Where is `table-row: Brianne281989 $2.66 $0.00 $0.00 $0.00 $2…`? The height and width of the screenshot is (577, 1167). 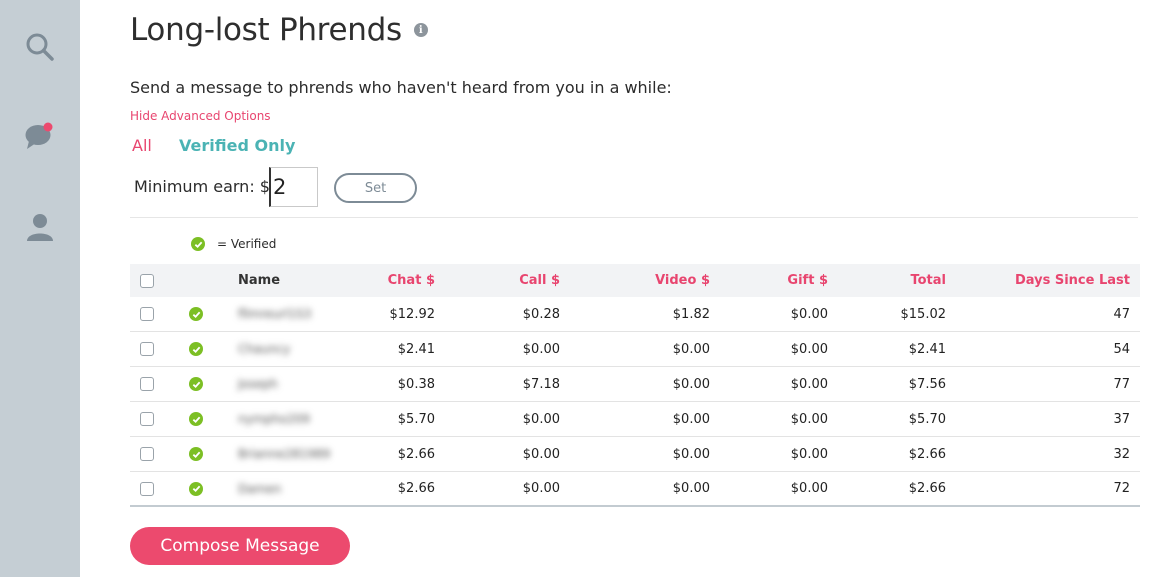
table-row: Brianne281989 $2.66 $0.00 $0.00 $0.00 $2… is located at coordinates (635, 454).